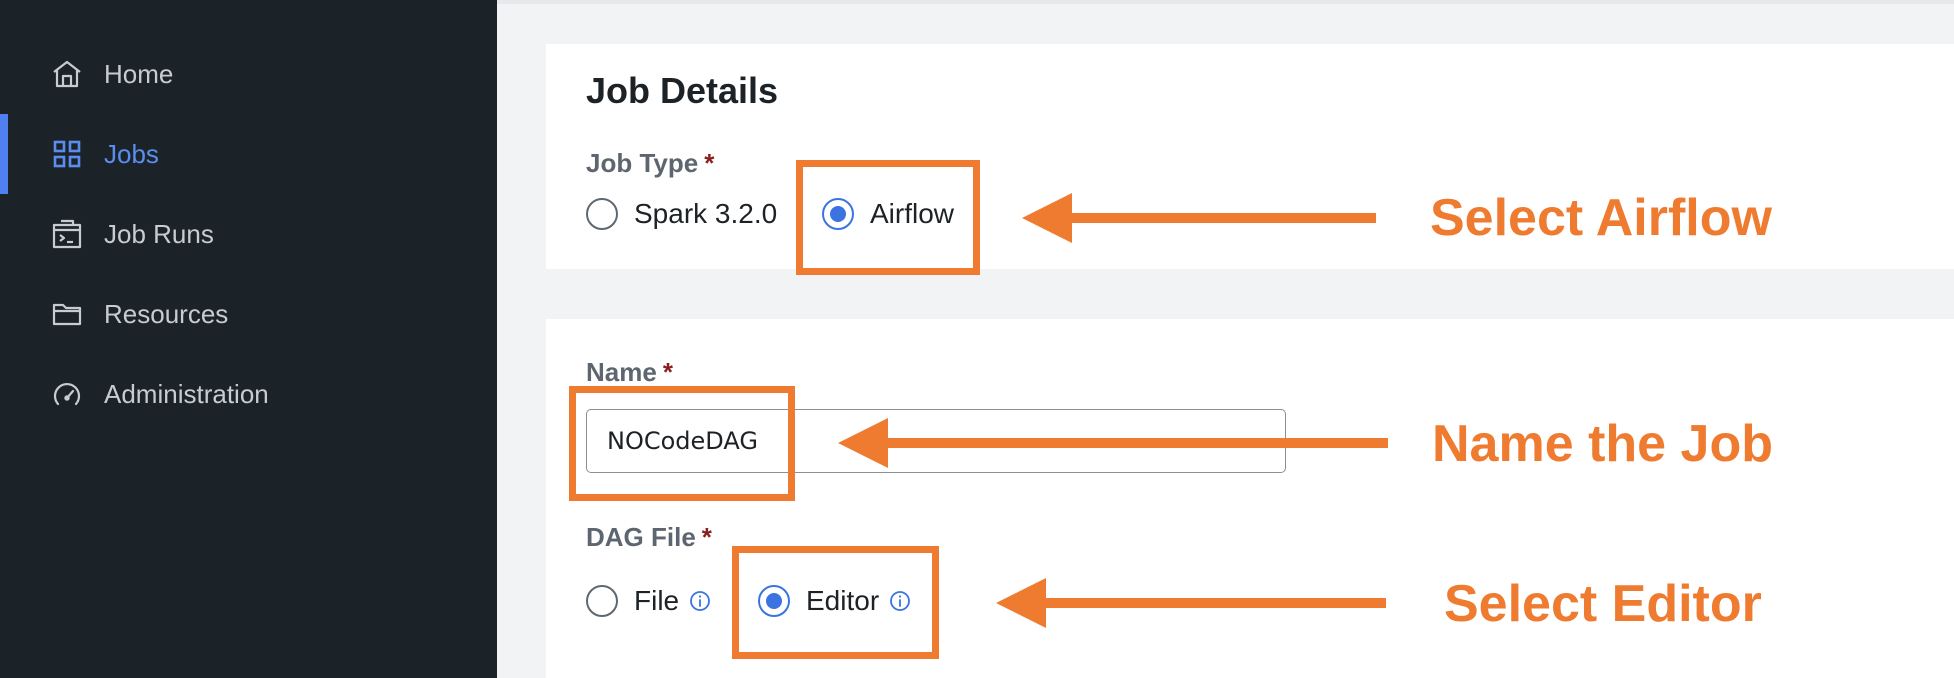 This screenshot has height=678, width=1954. I want to click on sidebar-item-administration: Administration, so click(248, 394).